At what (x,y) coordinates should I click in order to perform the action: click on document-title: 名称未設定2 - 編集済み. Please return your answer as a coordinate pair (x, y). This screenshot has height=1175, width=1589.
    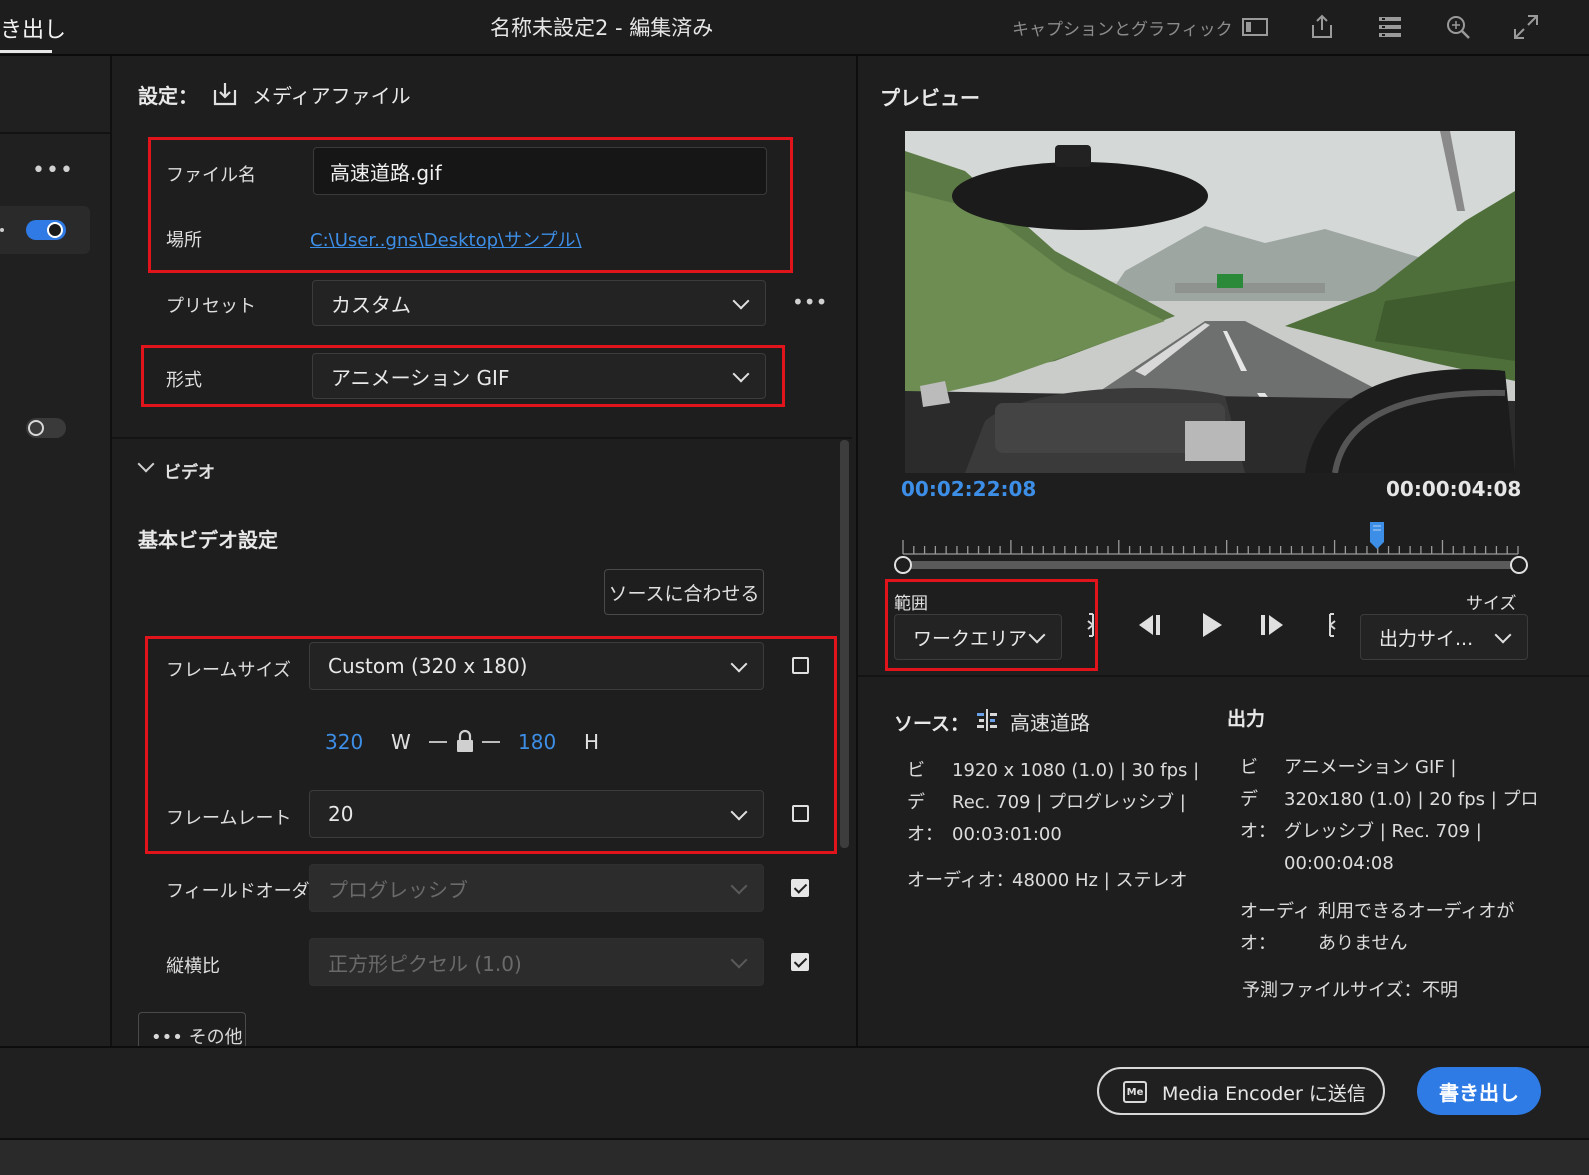
    Looking at the image, I should click on (602, 28).